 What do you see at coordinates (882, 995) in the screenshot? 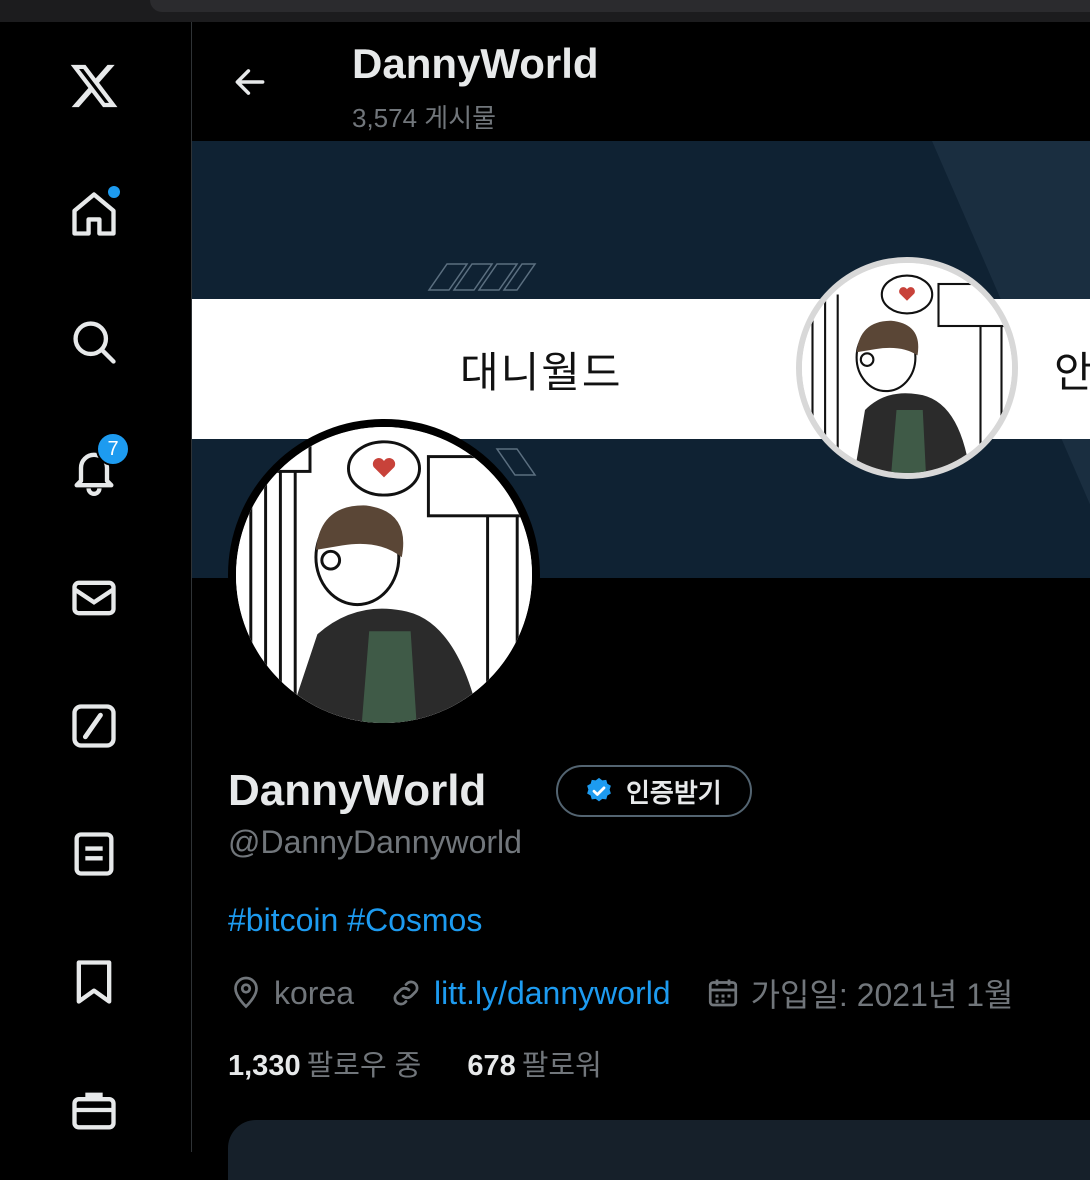
I see `joined-date: 가입일: 2021년 1월` at bounding box center [882, 995].